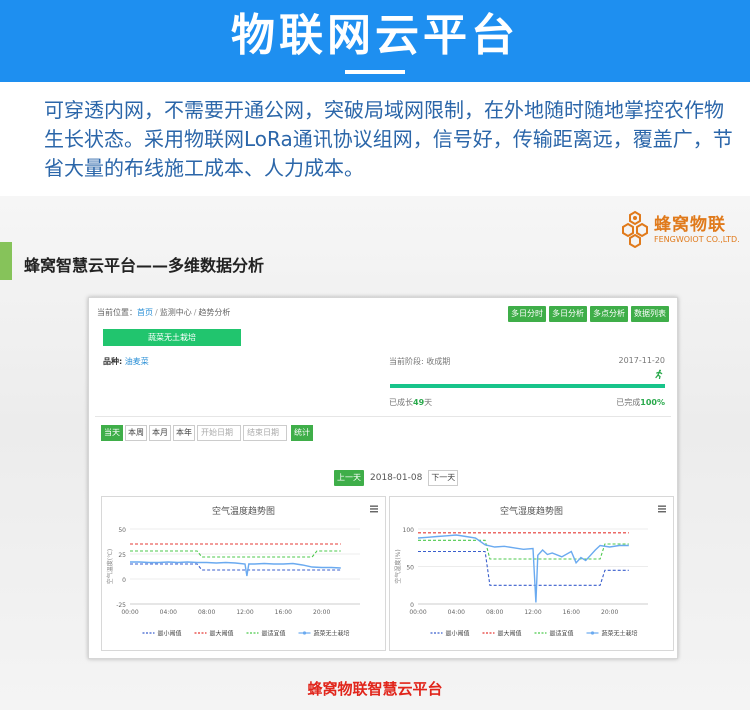 This screenshot has height=710, width=750. I want to click on grown-days: 已成长49天, so click(410, 402).